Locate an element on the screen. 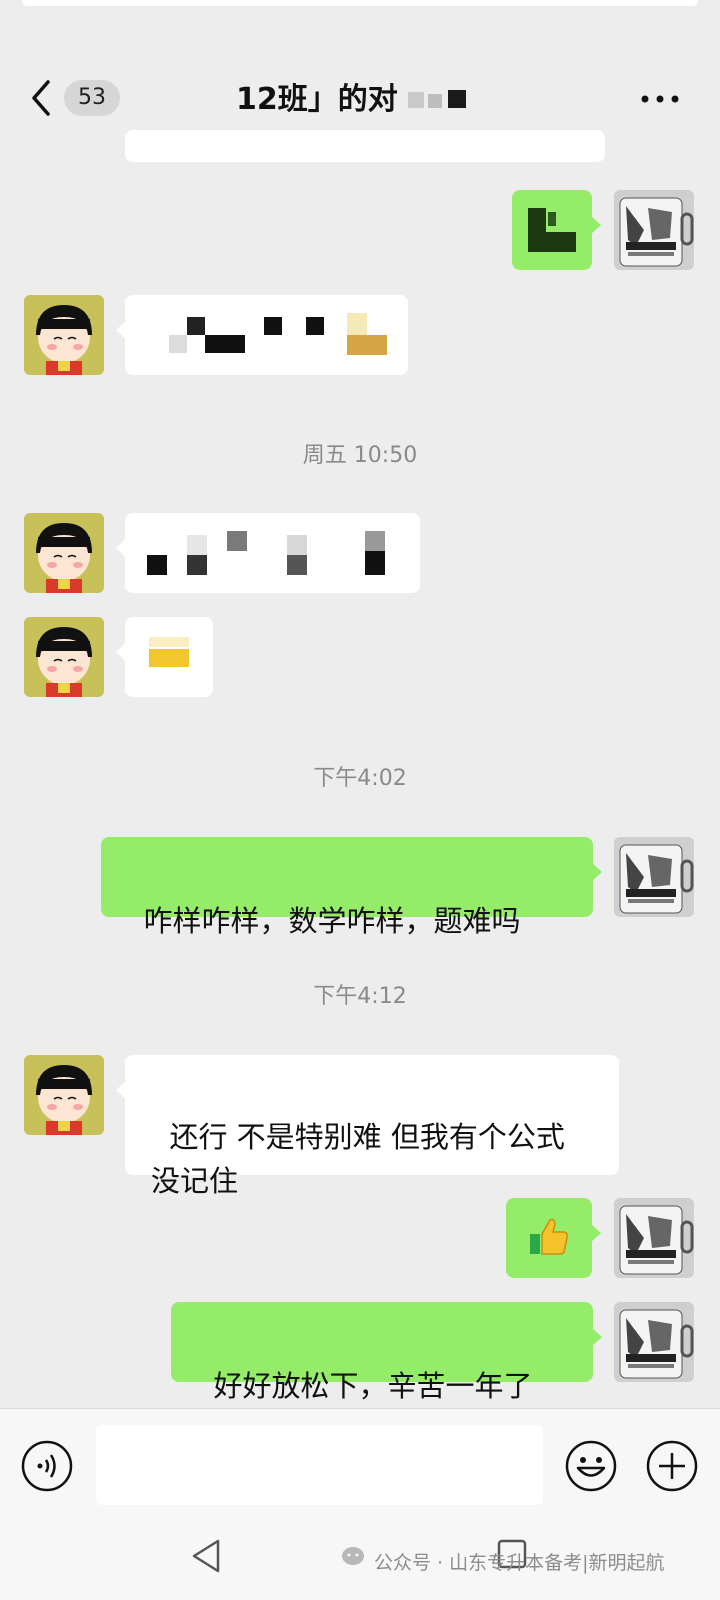  plus-circle-icon is located at coordinates (672, 1466).